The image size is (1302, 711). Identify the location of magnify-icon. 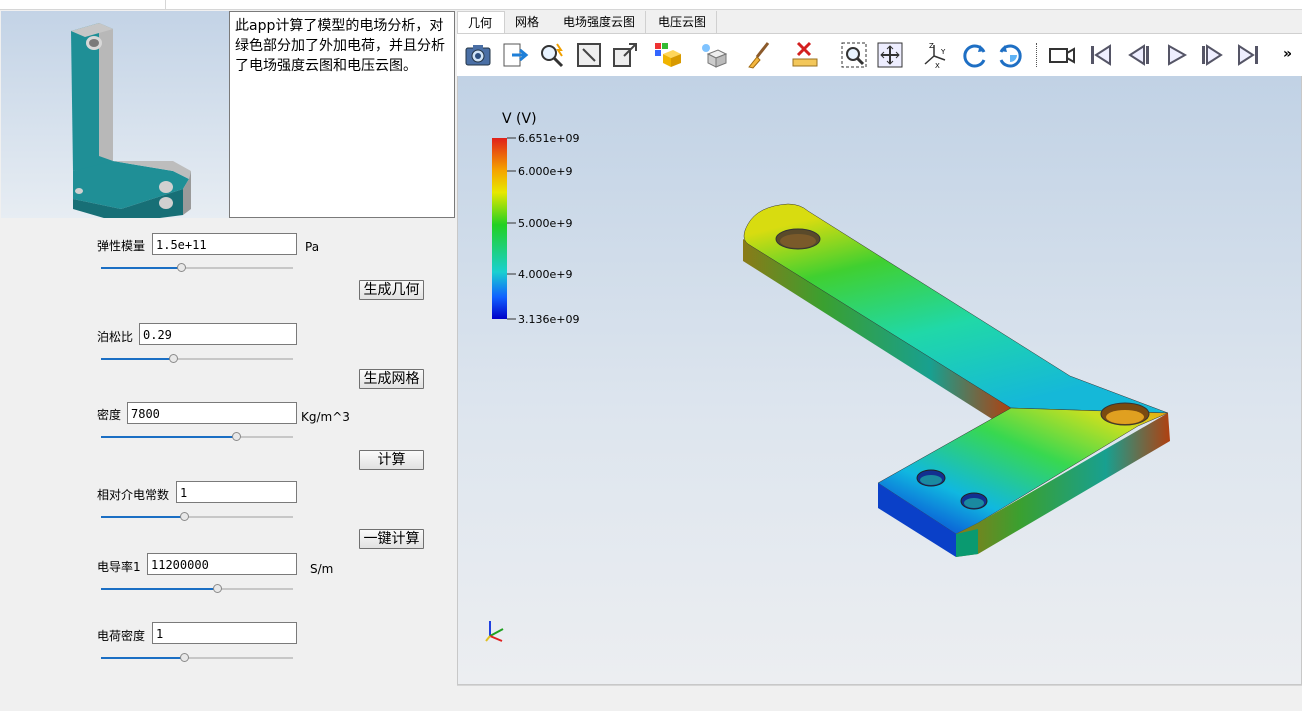
(552, 55).